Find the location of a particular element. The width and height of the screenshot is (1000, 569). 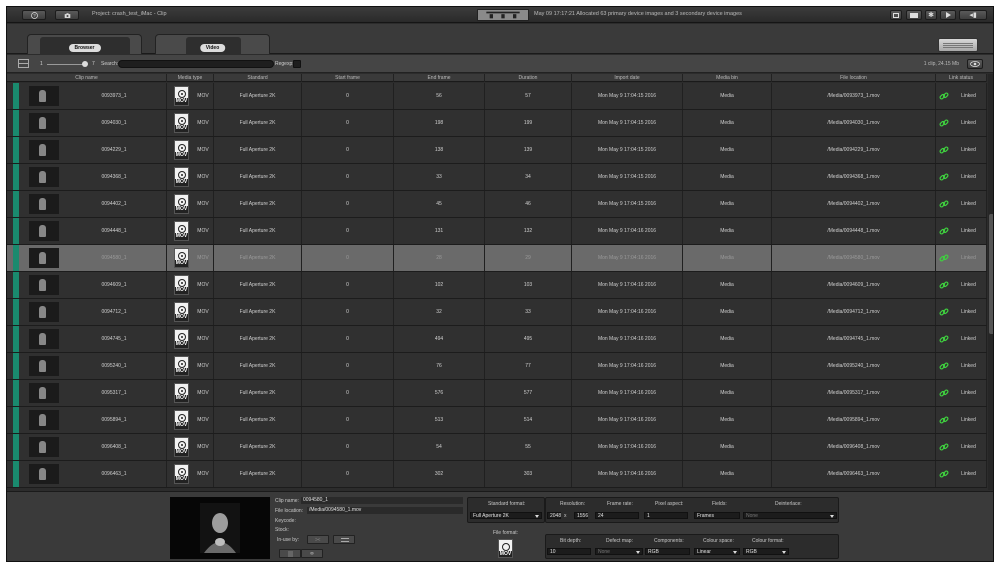

colour-space-dropdown: Linear is located at coordinates (717, 551).